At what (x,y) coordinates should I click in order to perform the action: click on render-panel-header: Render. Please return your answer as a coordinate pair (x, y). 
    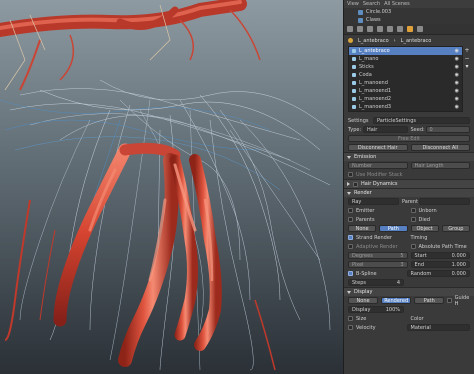
    Looking at the image, I should click on (409, 192).